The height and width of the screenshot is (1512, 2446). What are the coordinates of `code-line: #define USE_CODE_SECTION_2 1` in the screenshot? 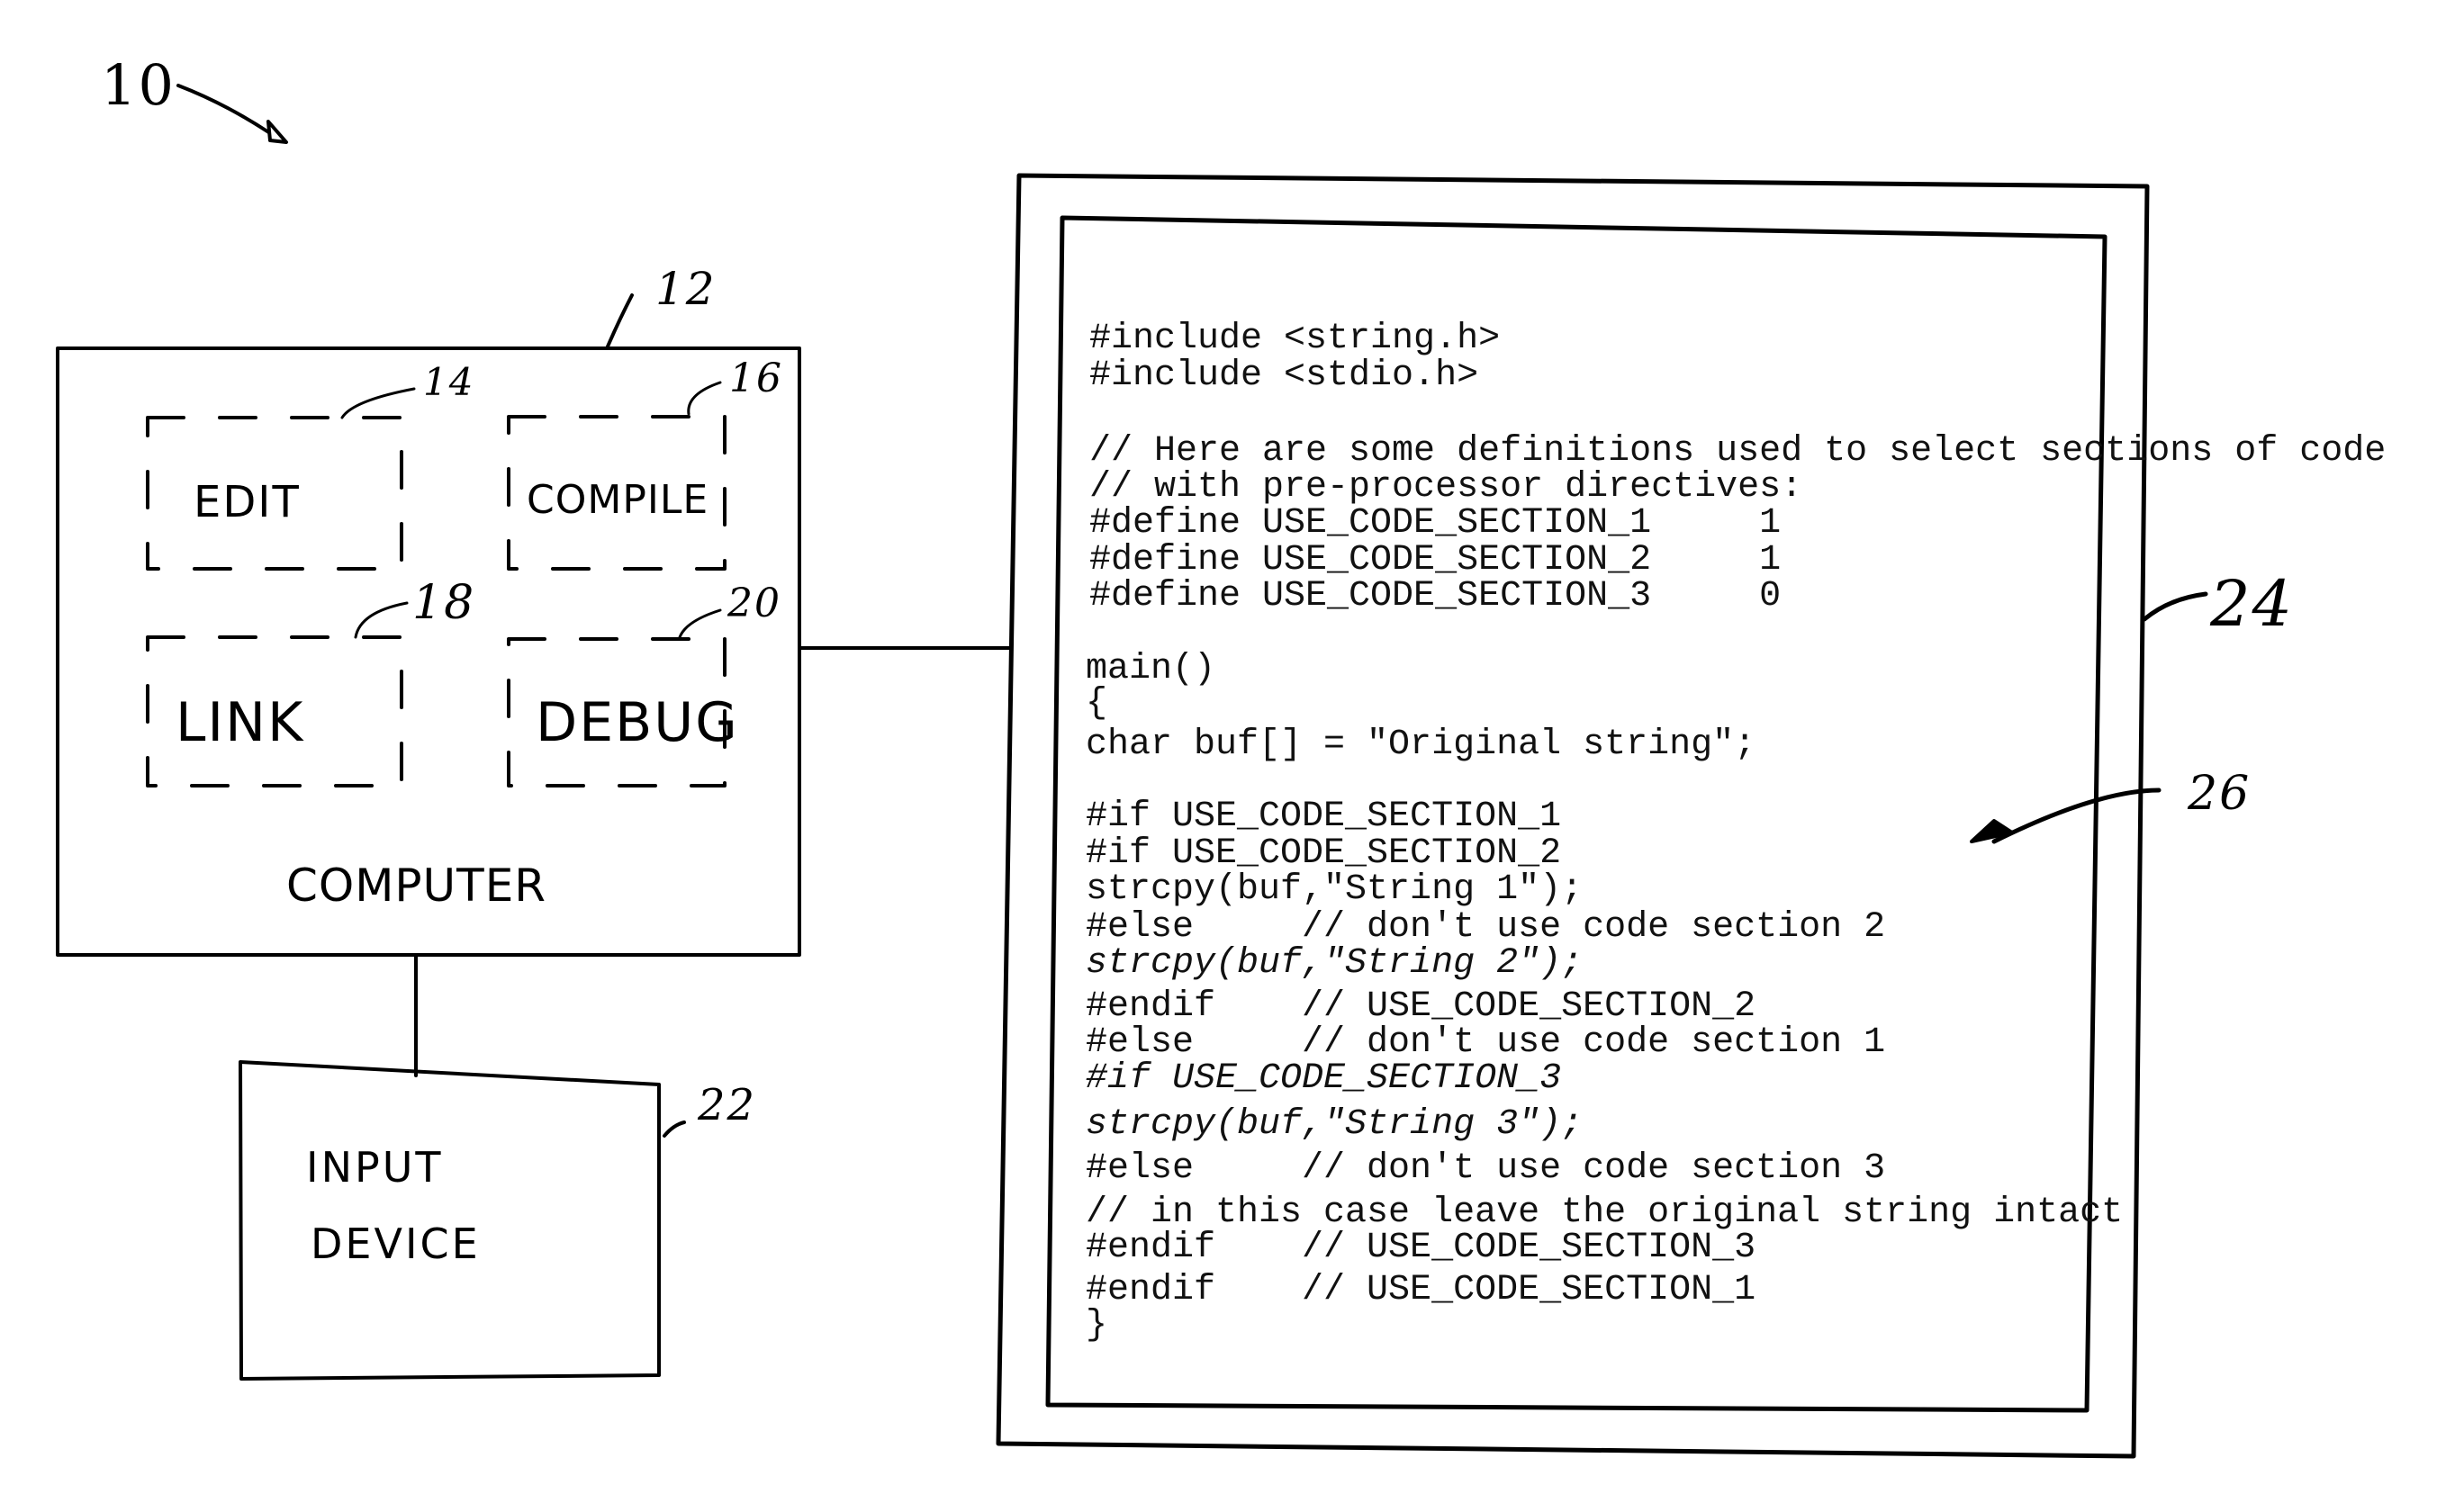 It's located at (1435, 560).